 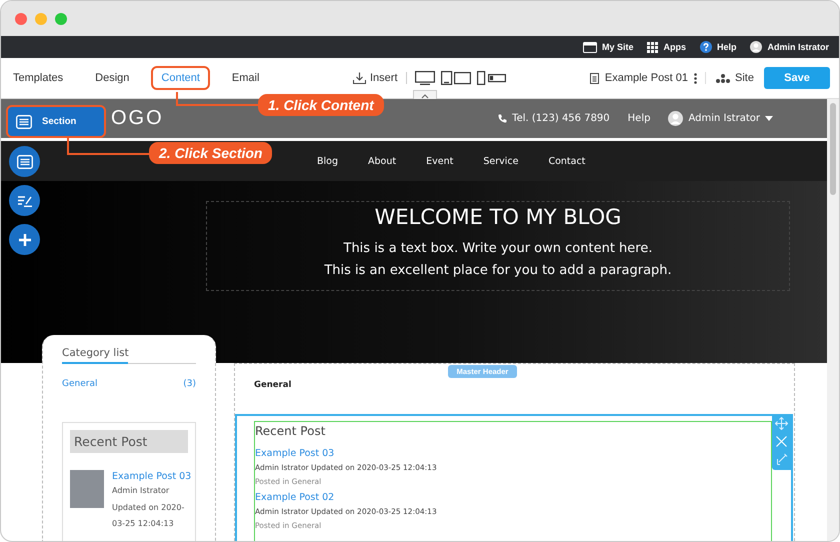 What do you see at coordinates (129, 355) in the screenshot?
I see `category-list-title: Category list` at bounding box center [129, 355].